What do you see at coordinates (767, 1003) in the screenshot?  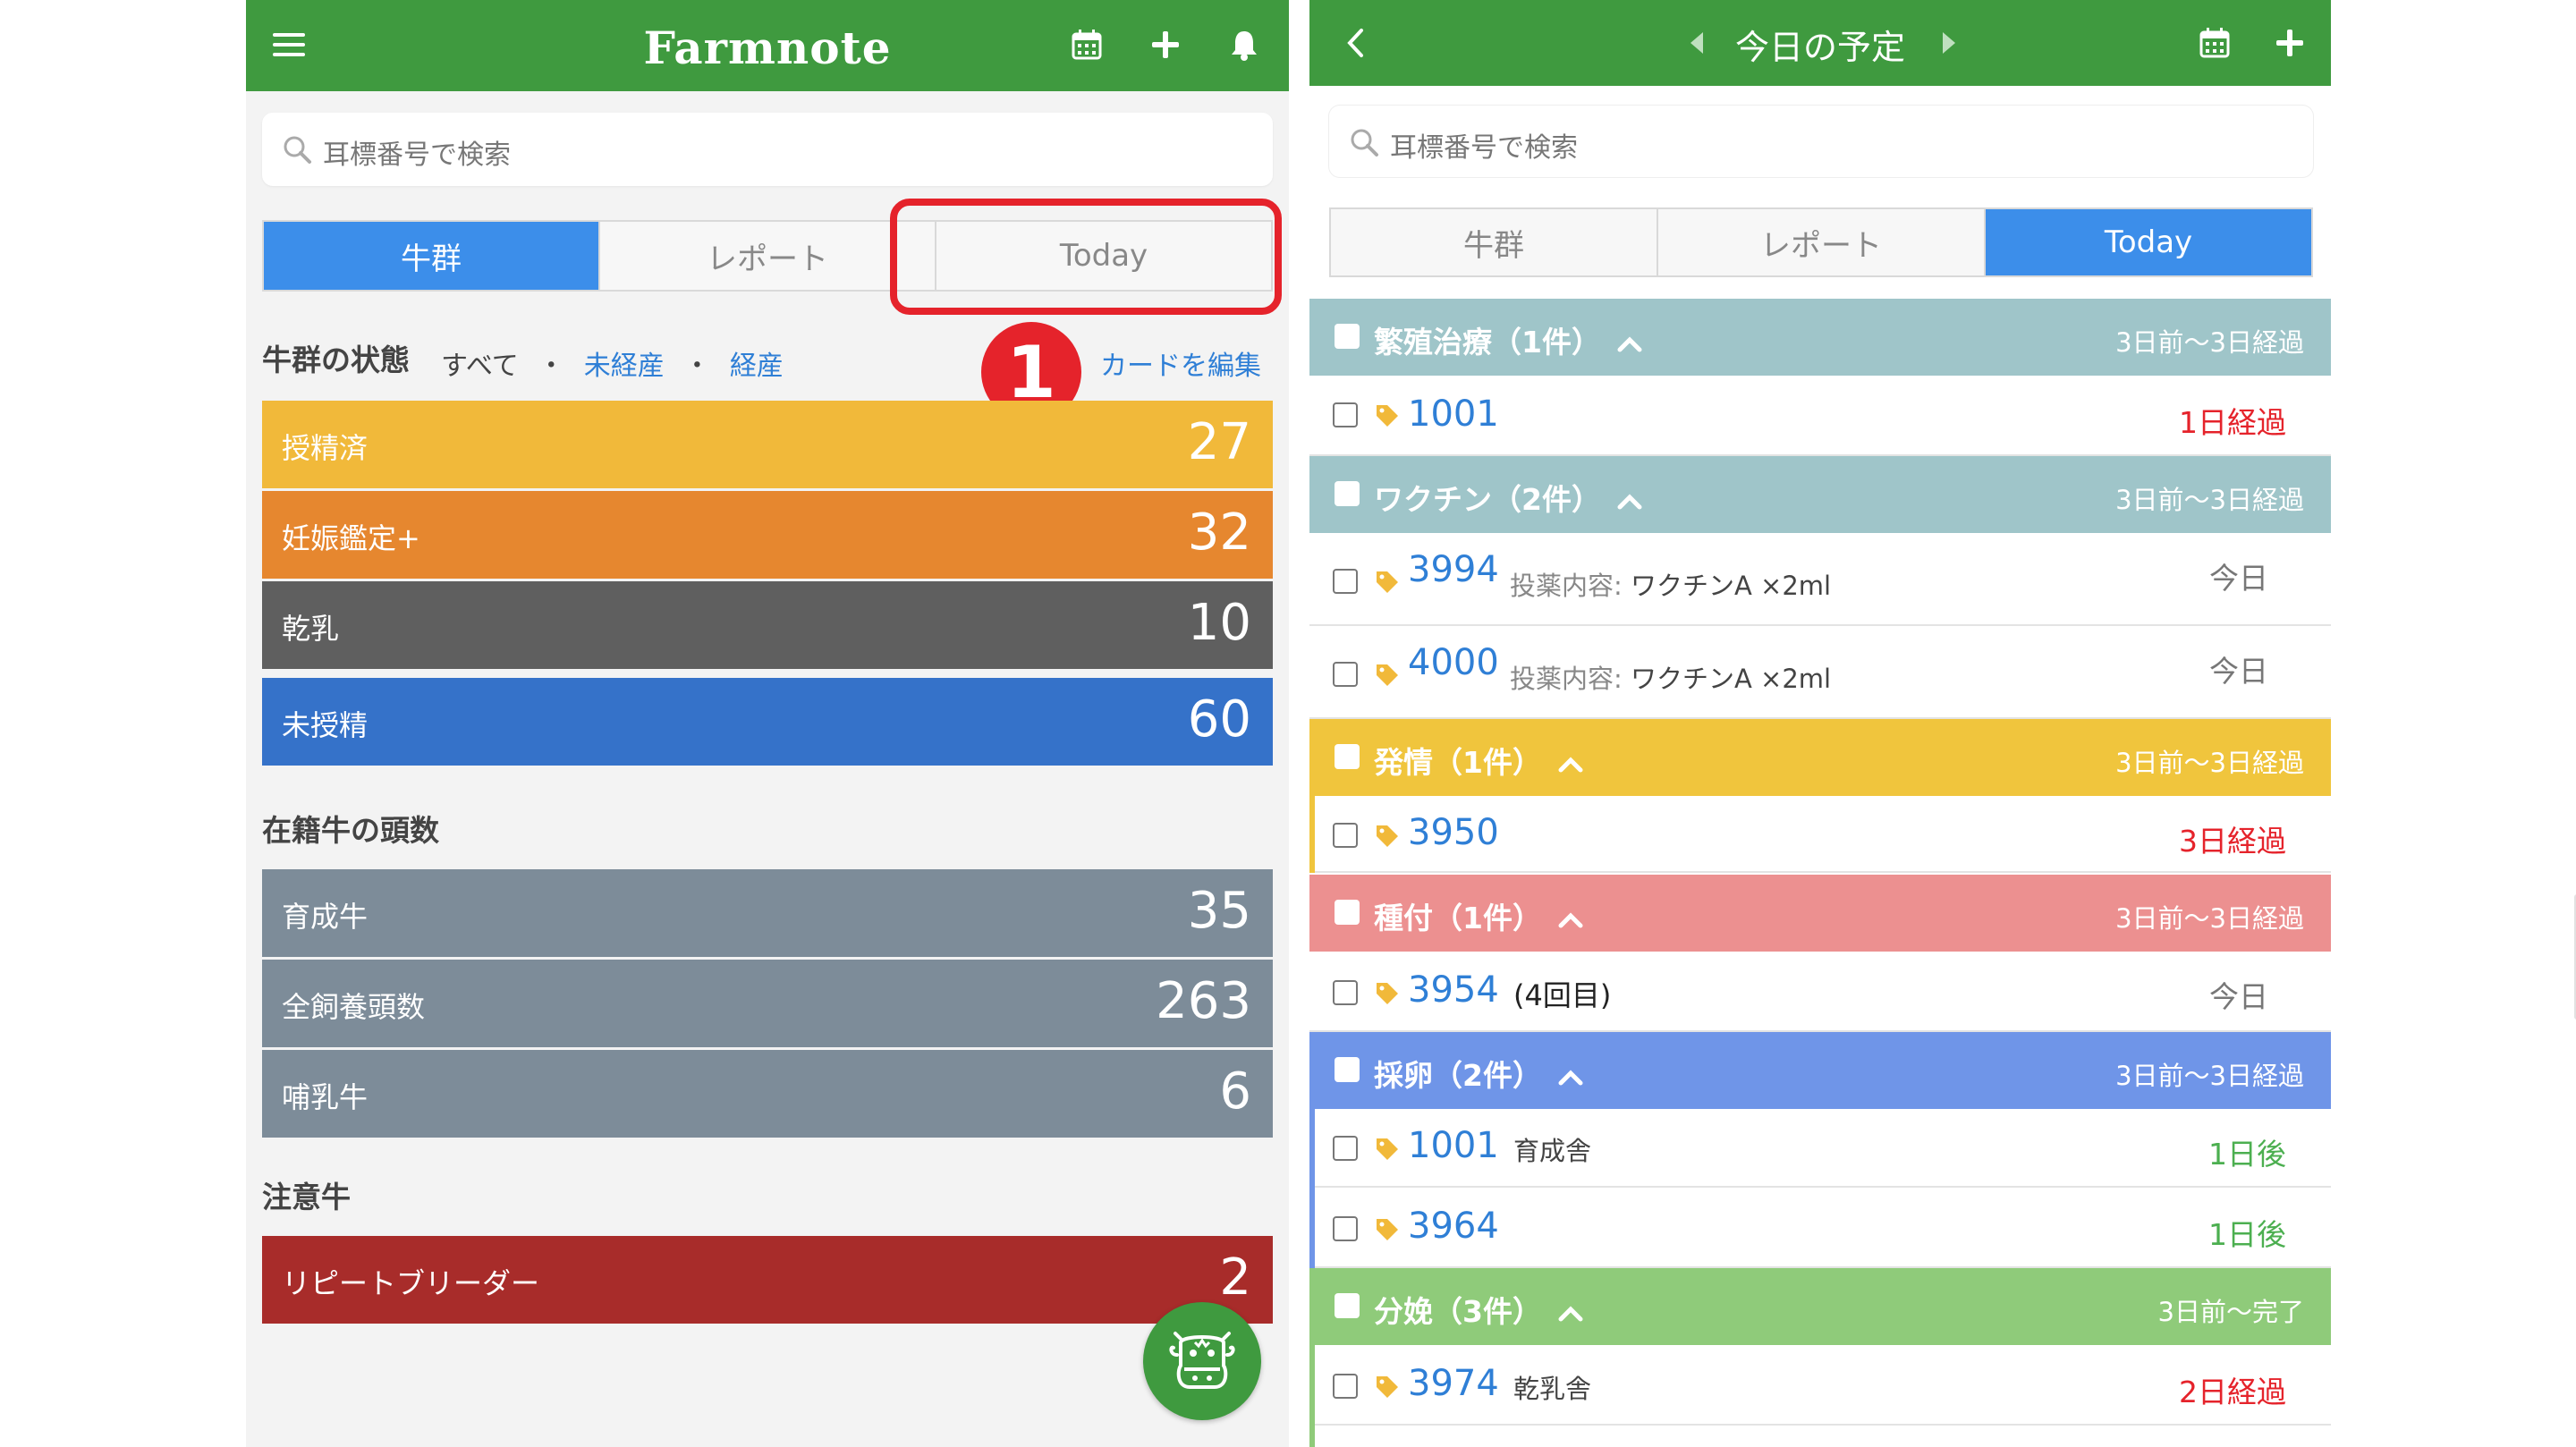 I see `headcount-card-total: 全飼養頭数 263` at bounding box center [767, 1003].